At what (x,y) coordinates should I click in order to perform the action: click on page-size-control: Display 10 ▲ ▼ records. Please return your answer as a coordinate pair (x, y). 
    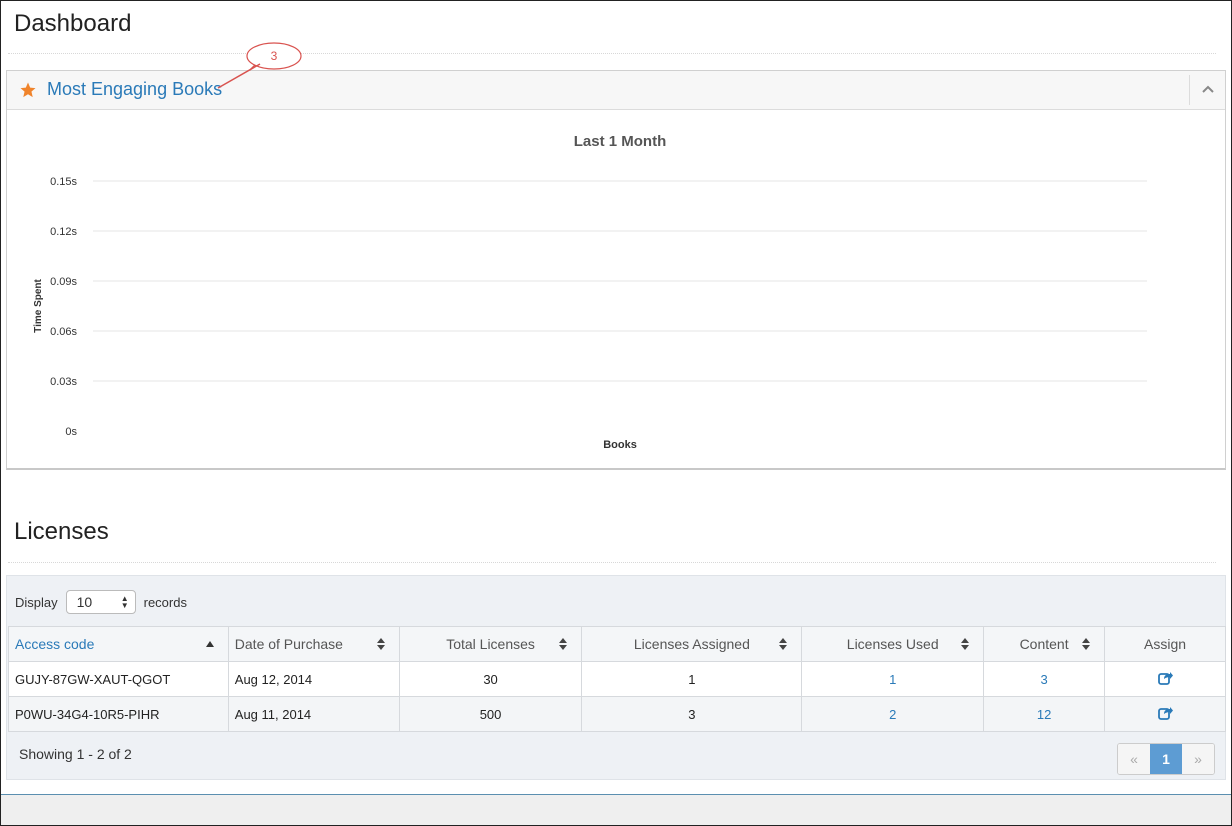
    Looking at the image, I should click on (101, 602).